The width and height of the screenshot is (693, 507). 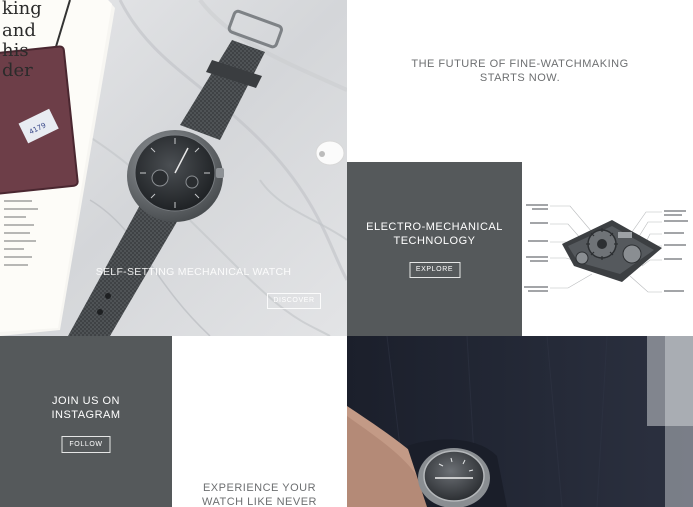 I want to click on experience-panel: EXPERIENCE YOUR WATCH LIKE NEVER, so click(x=259, y=421).